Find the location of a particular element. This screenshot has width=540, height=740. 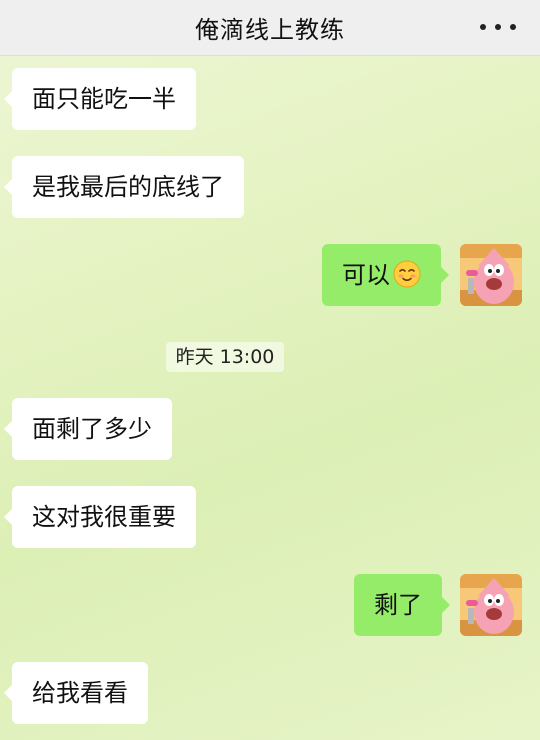

incoming-message: 给我看看 is located at coordinates (76, 693).